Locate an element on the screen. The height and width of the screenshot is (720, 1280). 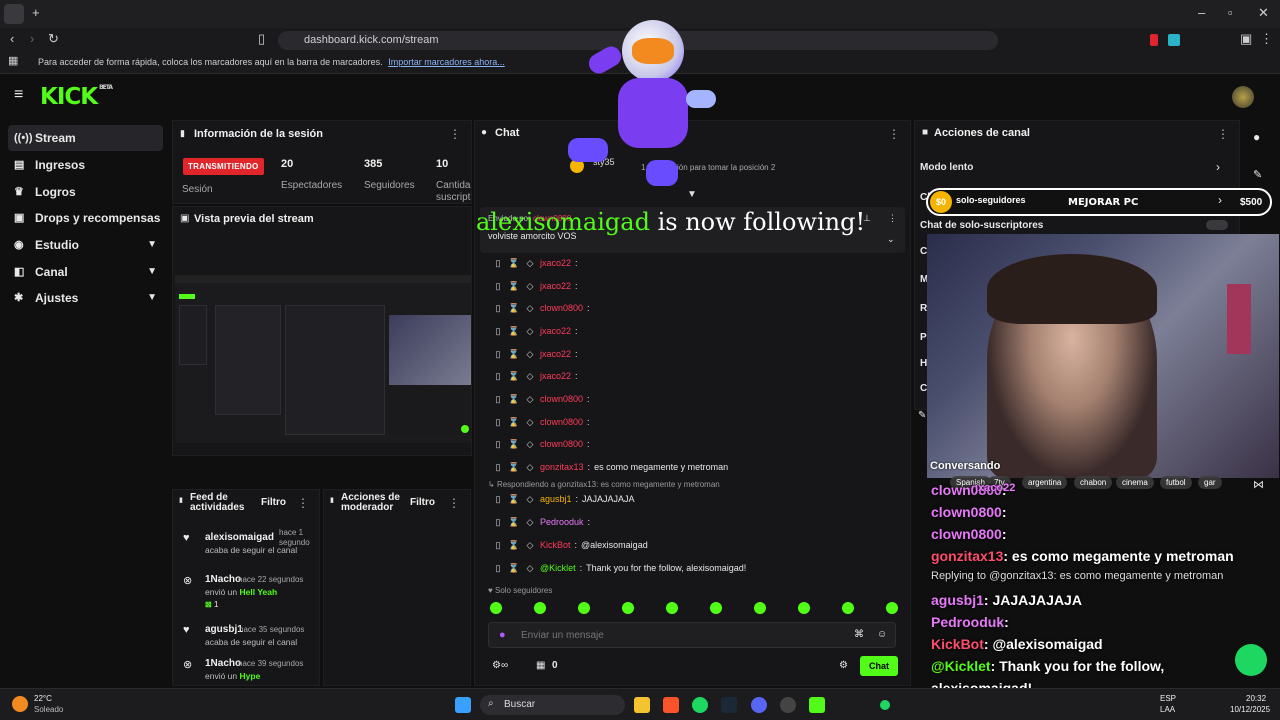
gear-icon: ⚙ is located at coordinates (843, 665).